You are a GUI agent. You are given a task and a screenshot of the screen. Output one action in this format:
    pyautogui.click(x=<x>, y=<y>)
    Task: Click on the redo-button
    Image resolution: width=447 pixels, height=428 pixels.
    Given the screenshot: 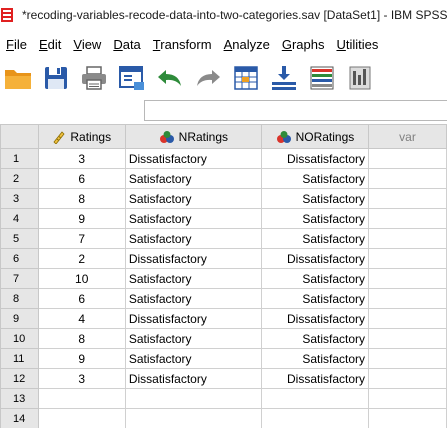 What is the action you would take?
    pyautogui.click(x=208, y=78)
    